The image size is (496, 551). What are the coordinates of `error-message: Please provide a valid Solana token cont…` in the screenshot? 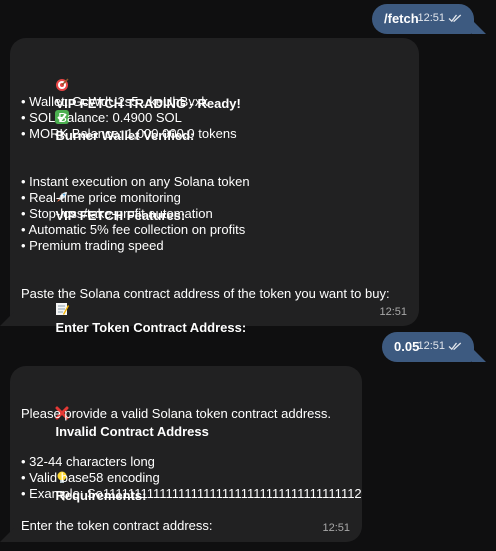 It's located at (176, 413).